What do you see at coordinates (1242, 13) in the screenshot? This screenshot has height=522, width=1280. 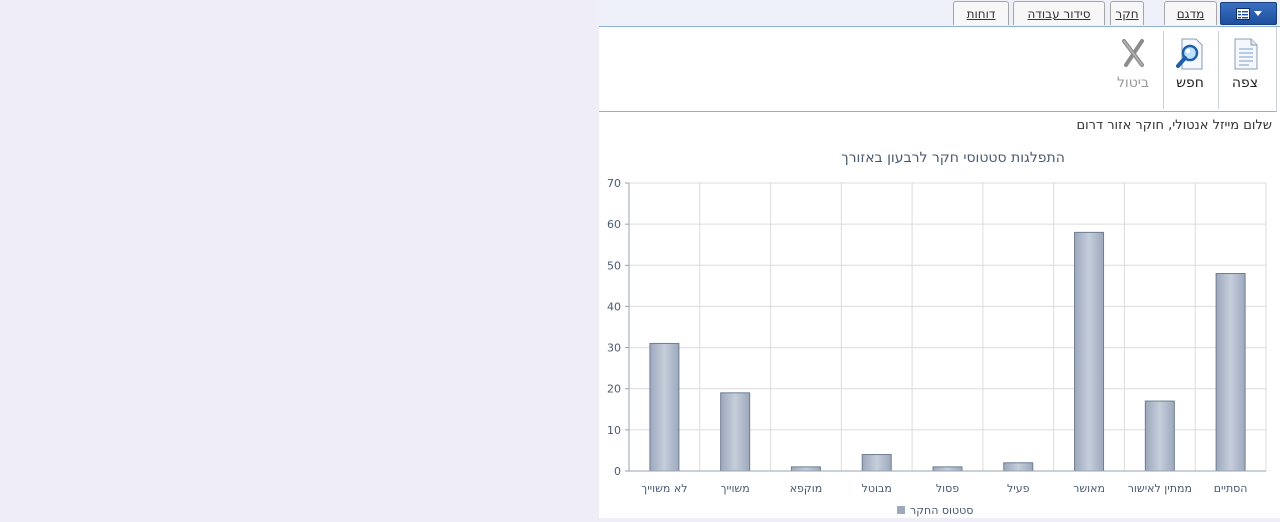 I see `menu-list-icon` at bounding box center [1242, 13].